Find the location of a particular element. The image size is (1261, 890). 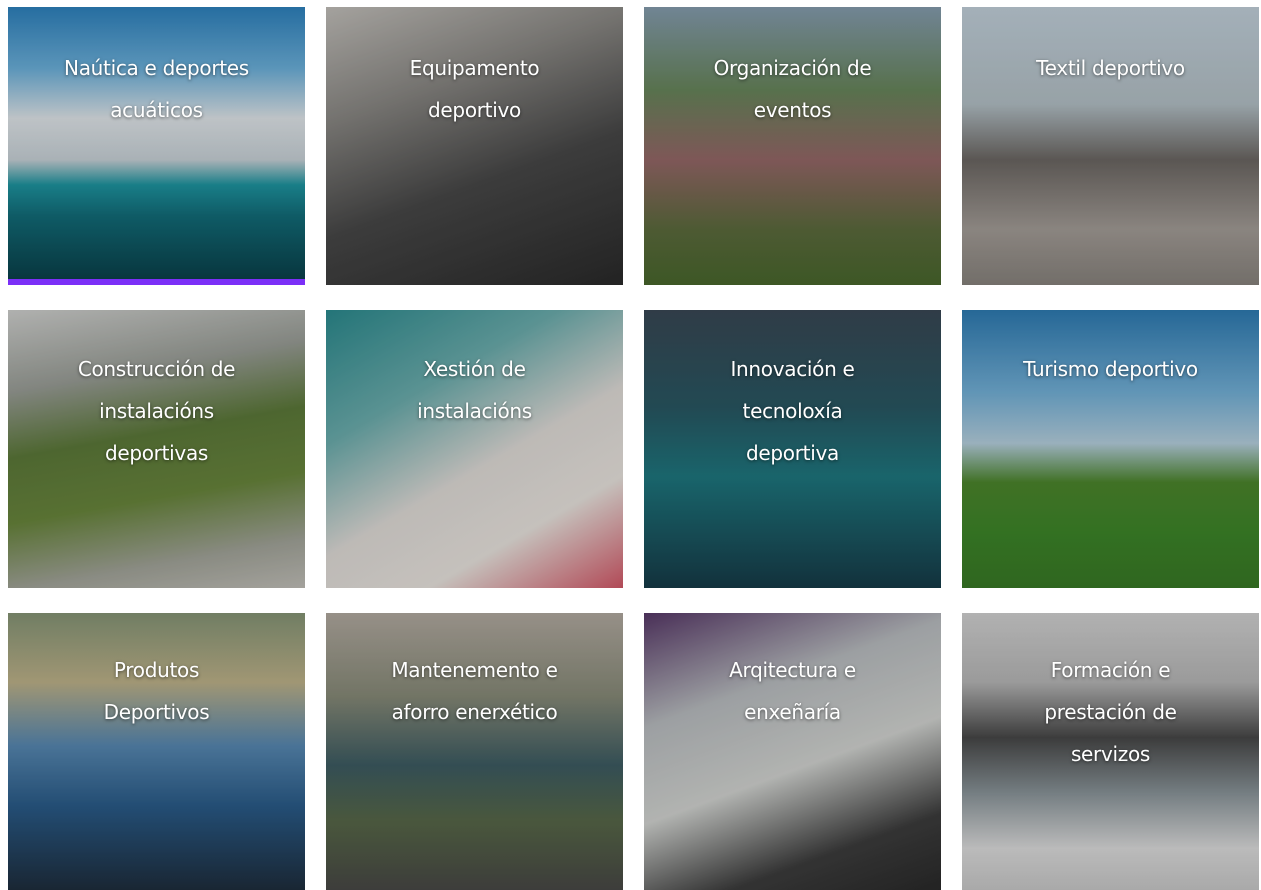

tile-produtos-deportivos: Produtos Deportivos is located at coordinates (156, 751).